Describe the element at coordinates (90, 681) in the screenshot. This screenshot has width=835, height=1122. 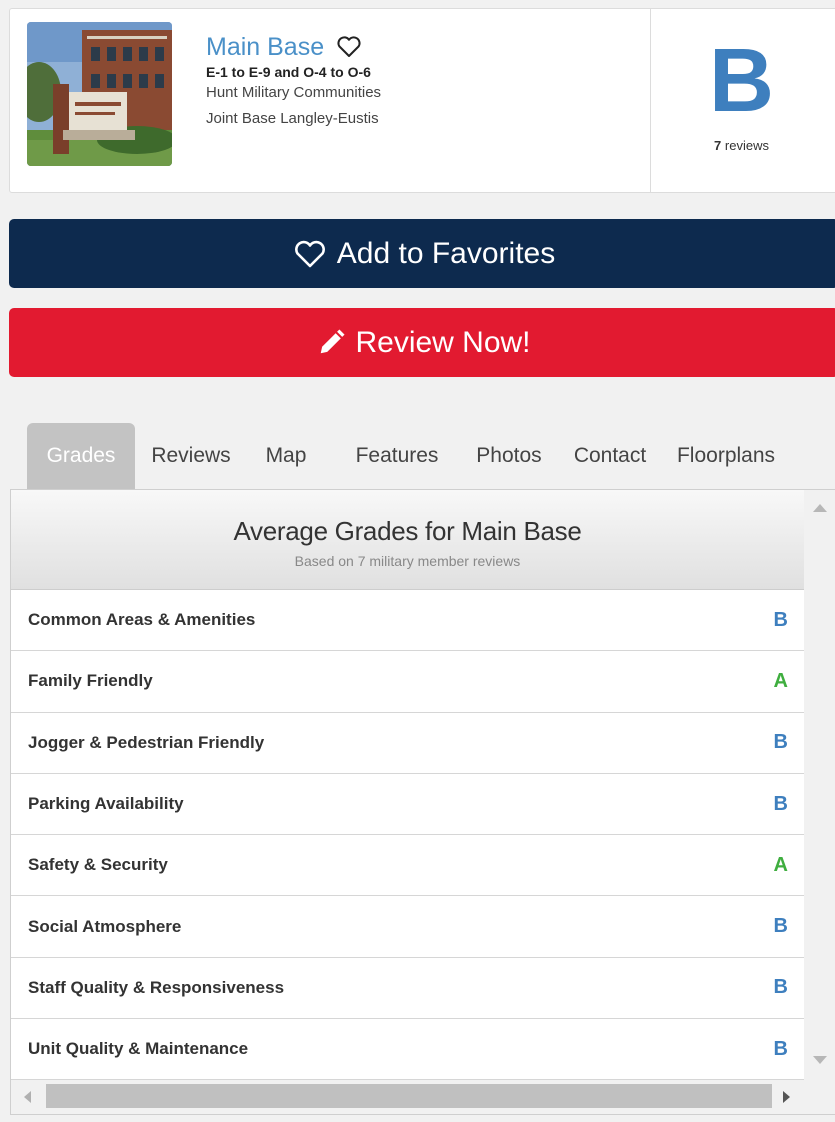
I see `grade-category: Family Friendly` at that location.